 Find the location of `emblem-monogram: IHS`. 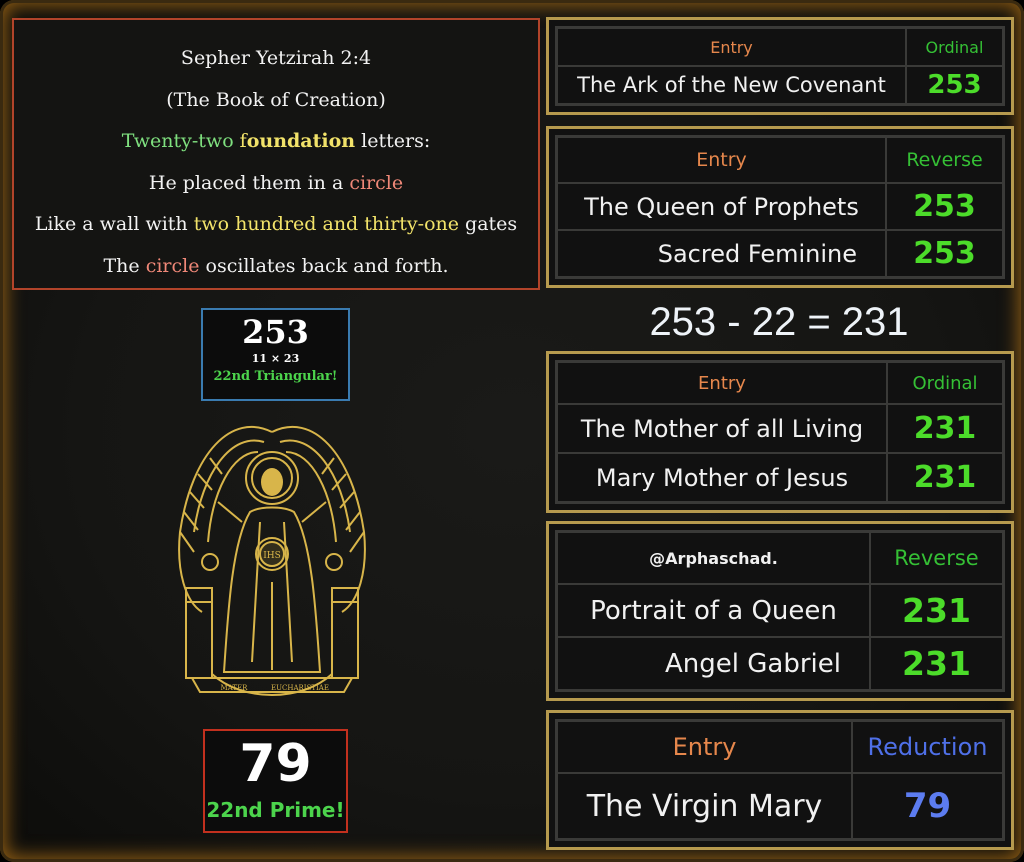

emblem-monogram: IHS is located at coordinates (272, 556).